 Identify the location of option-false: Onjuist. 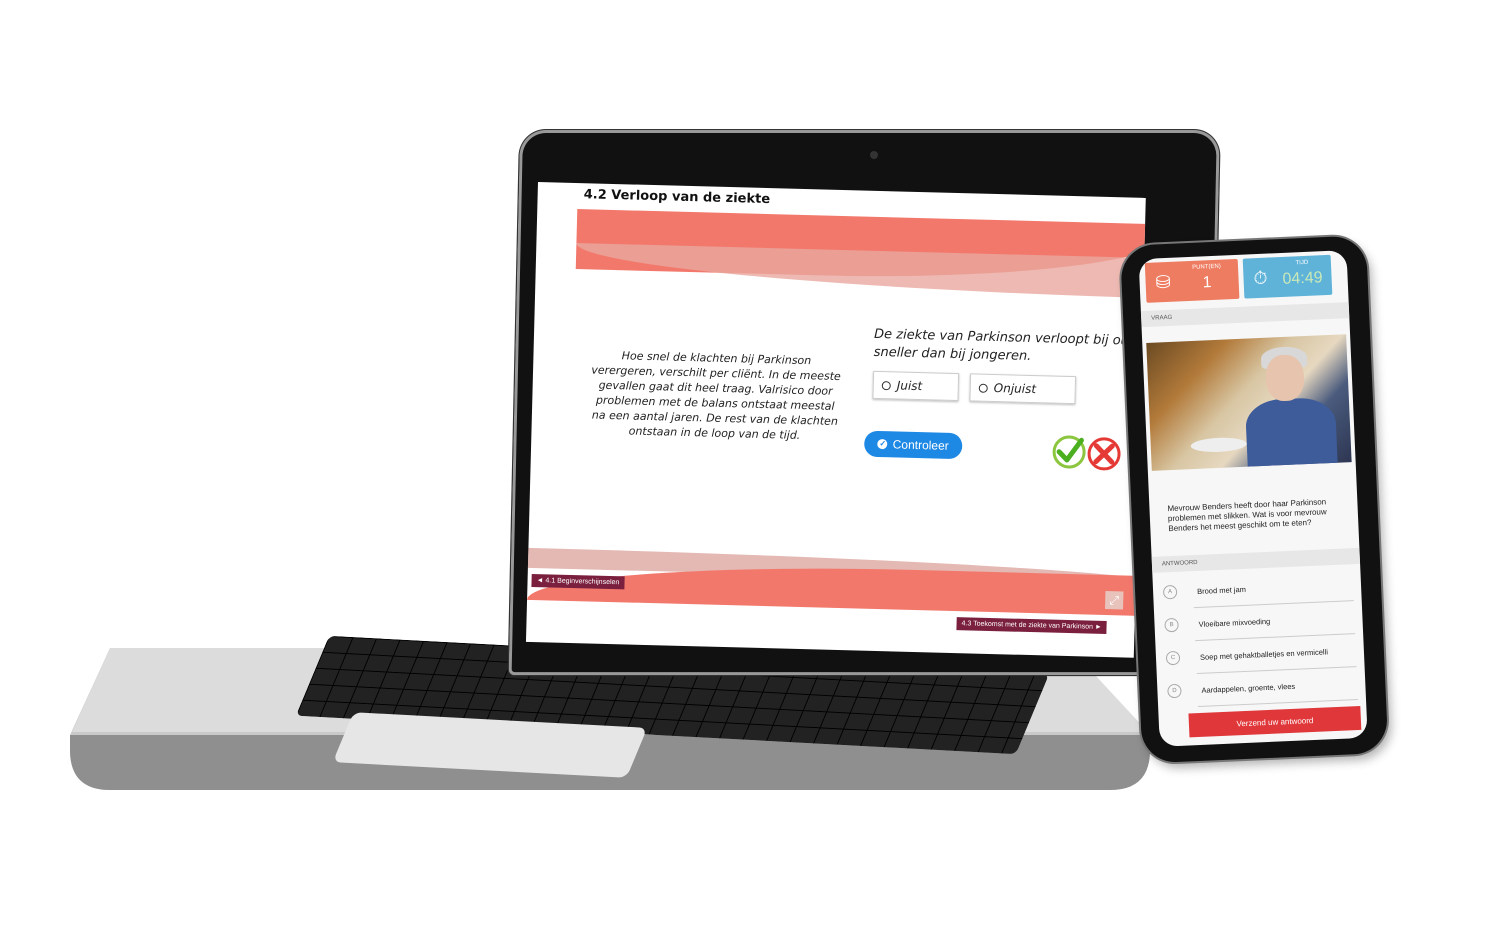
(1023, 389).